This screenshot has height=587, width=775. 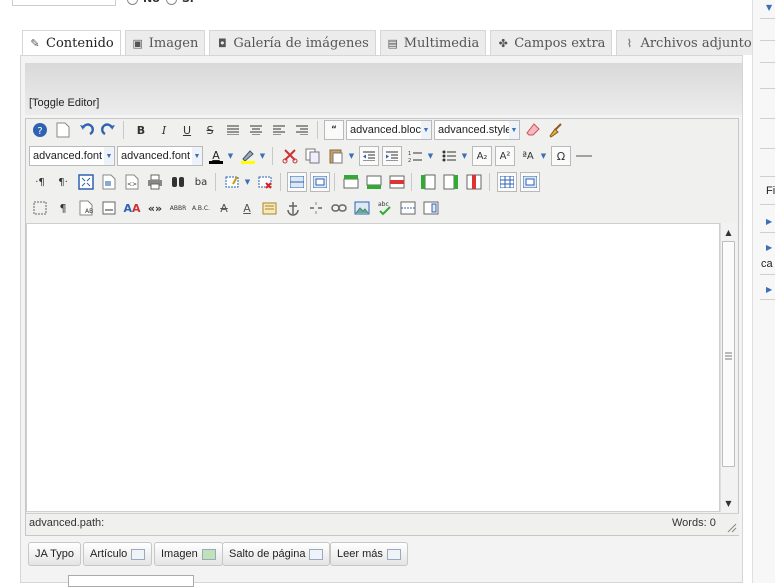 What do you see at coordinates (86, 130) in the screenshot?
I see `undo-icon` at bounding box center [86, 130].